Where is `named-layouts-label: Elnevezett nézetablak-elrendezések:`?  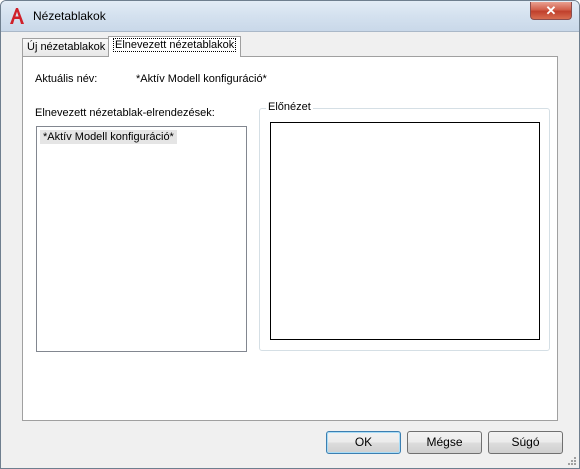
named-layouts-label: Elnevezett nézetablak-elrendezések: is located at coordinates (125, 113).